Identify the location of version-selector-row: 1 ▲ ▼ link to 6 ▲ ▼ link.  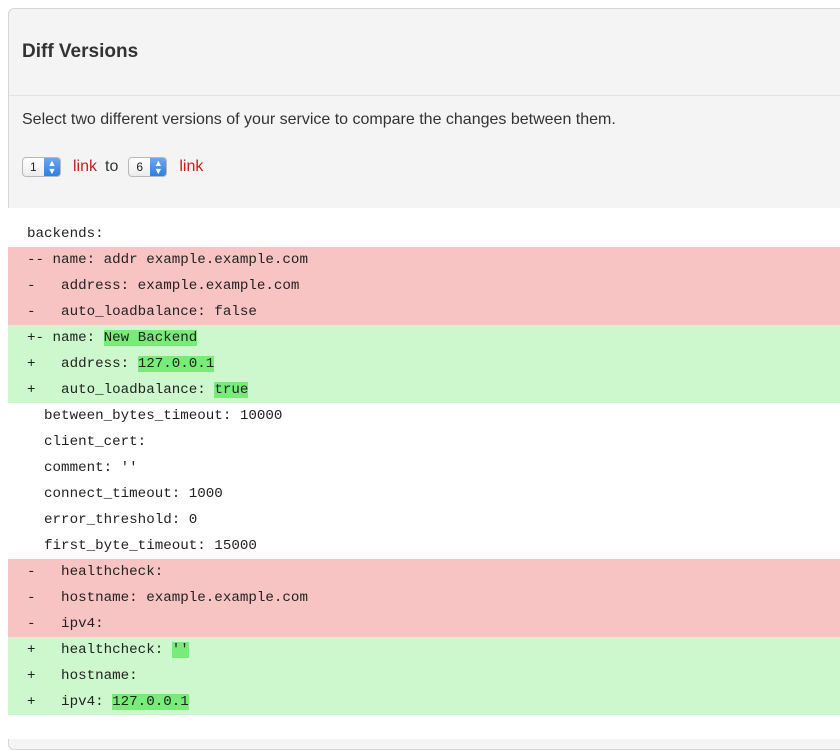
(116, 167).